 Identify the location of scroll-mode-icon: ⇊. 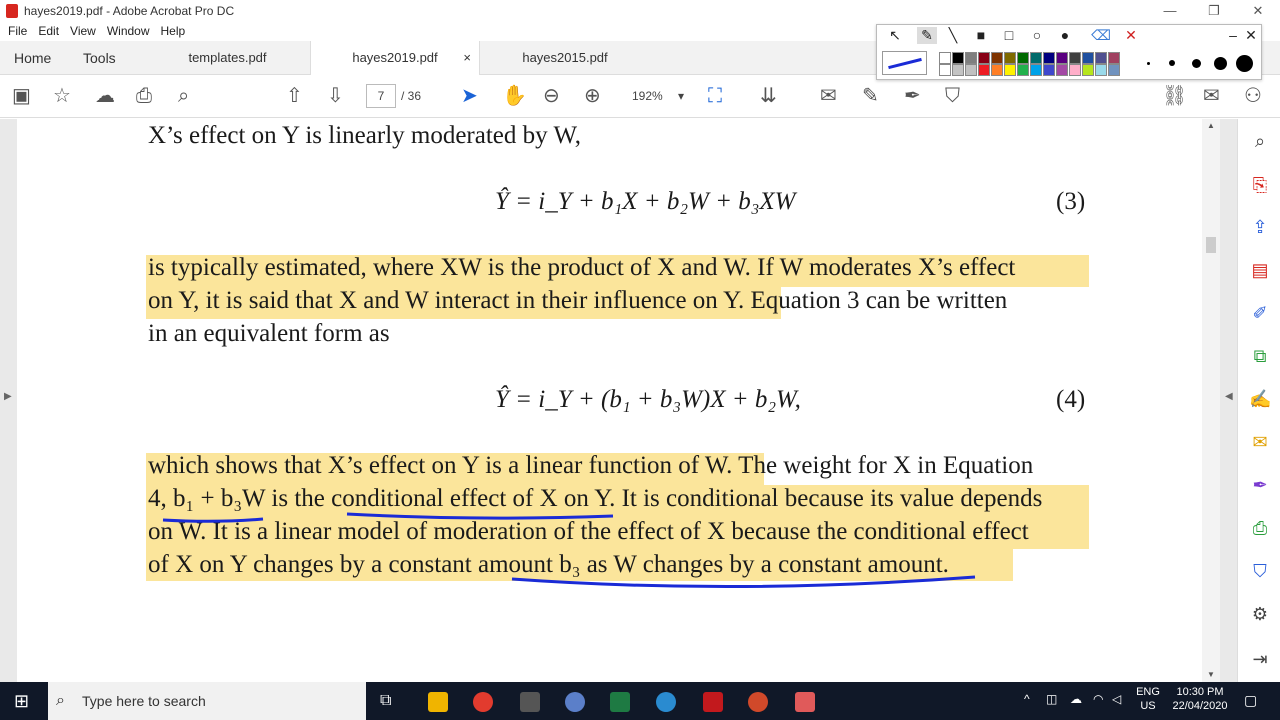
(768, 96).